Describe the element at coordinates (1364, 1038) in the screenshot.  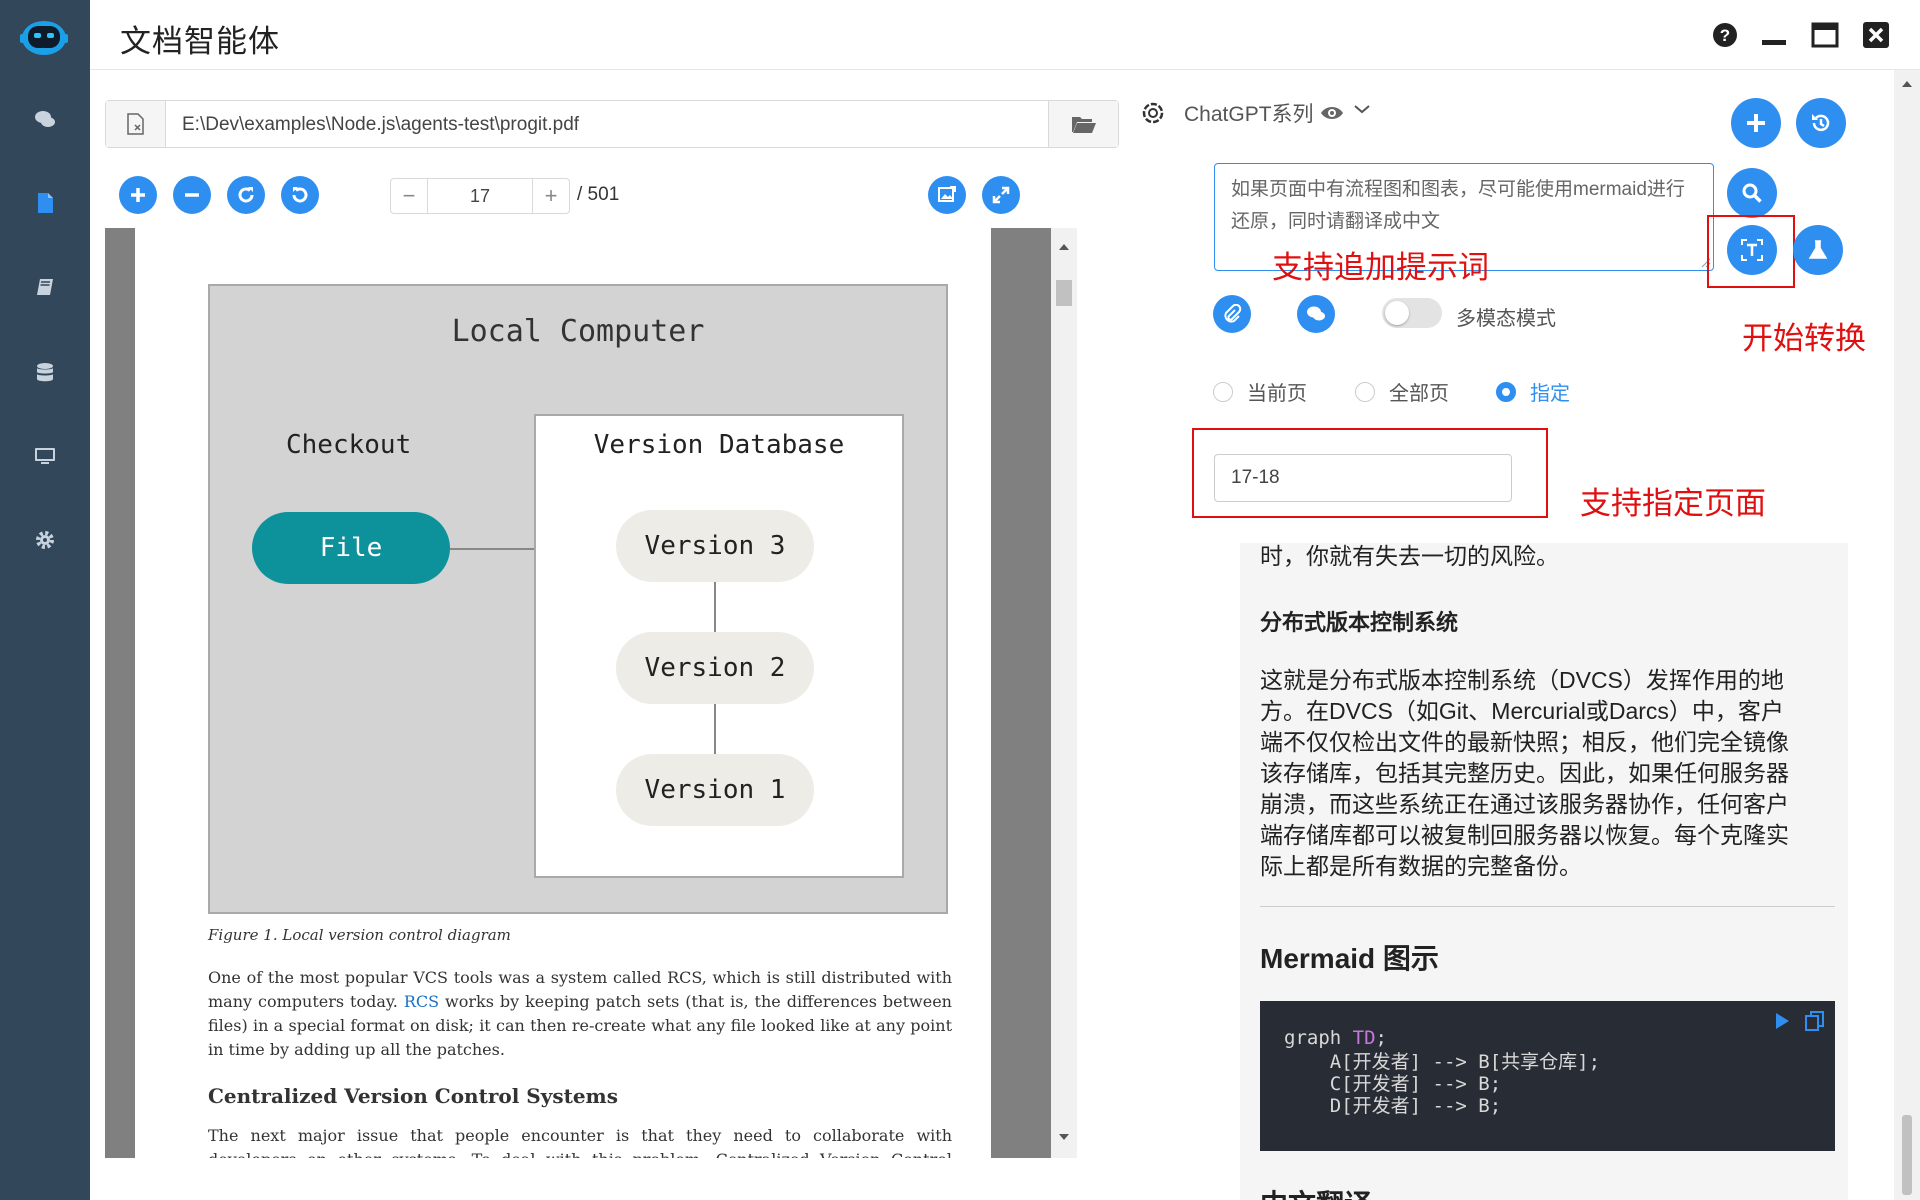
I see `code-keyword-td: TD` at that location.